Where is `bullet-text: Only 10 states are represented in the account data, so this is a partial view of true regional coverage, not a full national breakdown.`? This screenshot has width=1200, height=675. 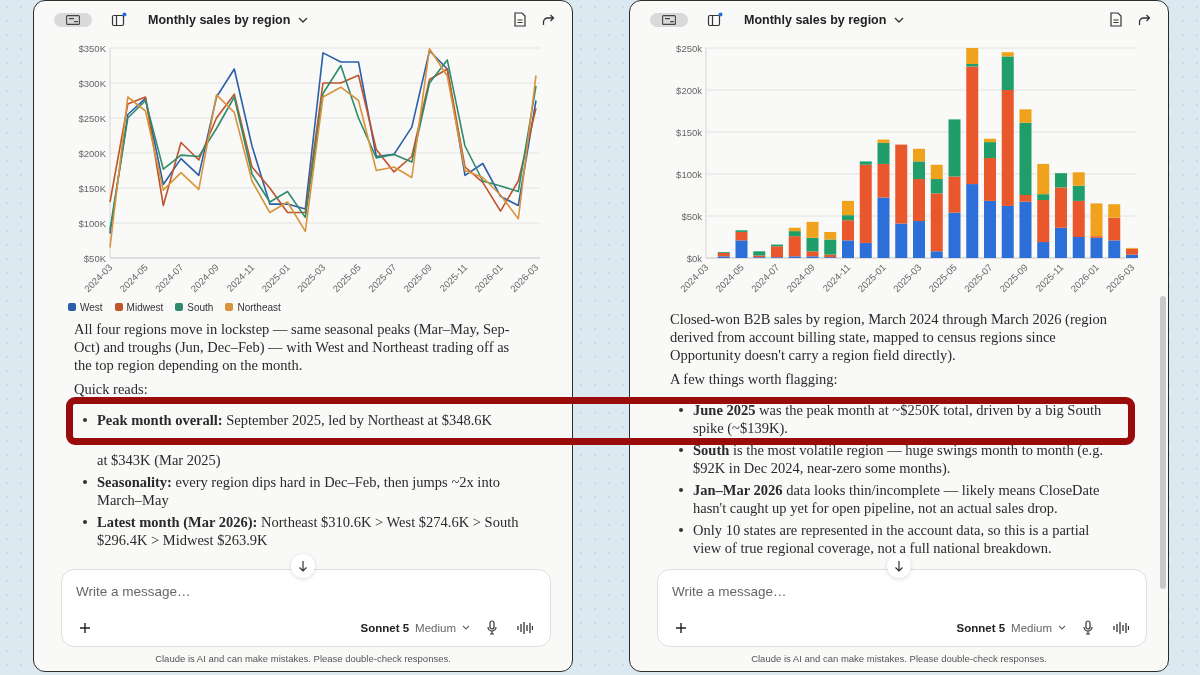 bullet-text: Only 10 states are represented in the account data, so this is a partial view of true regional coverage, not a full national breakdown. is located at coordinates (891, 539).